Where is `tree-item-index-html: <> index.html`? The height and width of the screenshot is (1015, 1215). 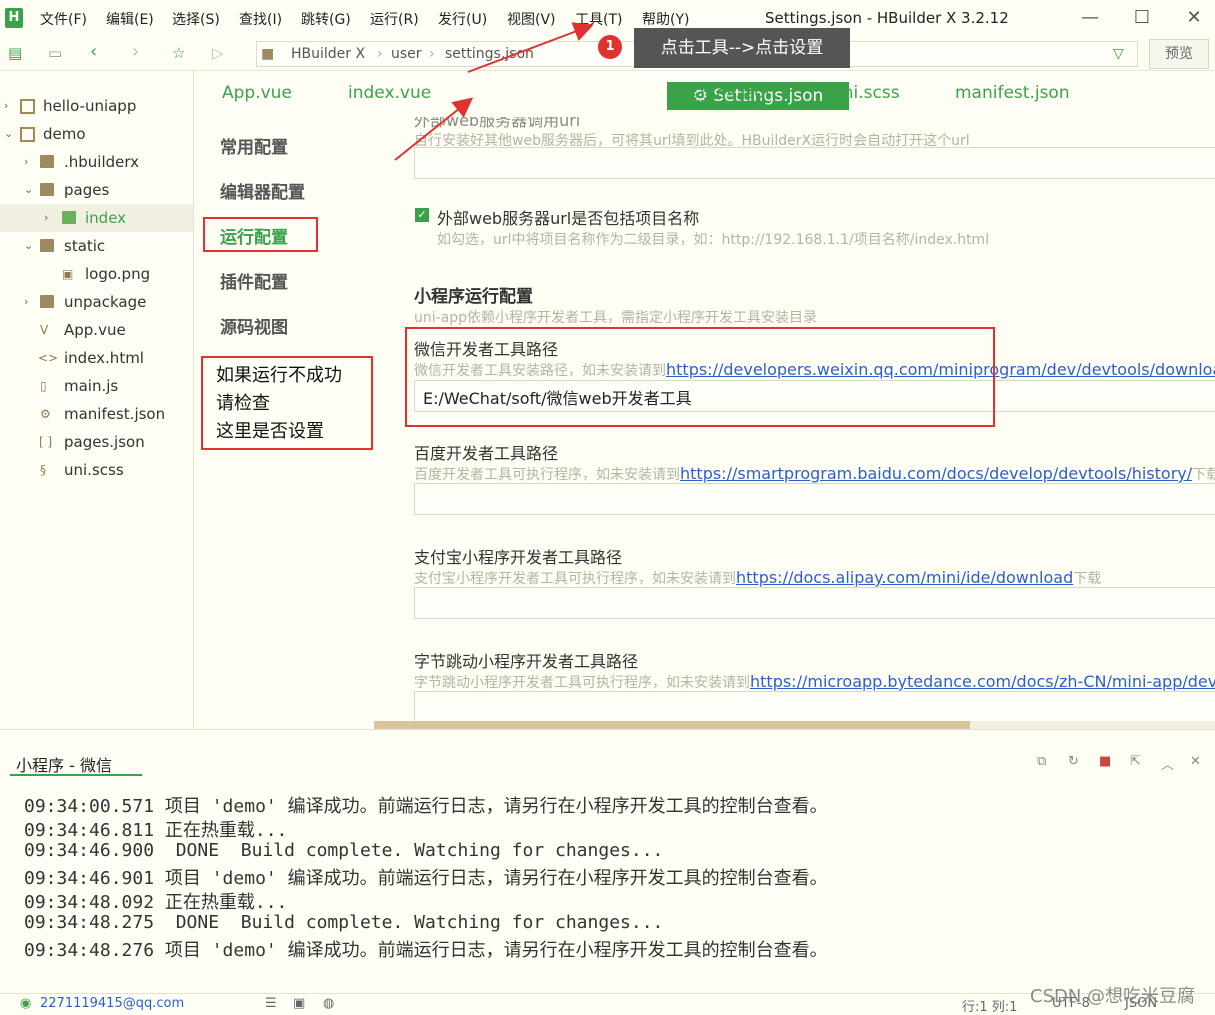
tree-item-index-html: <> index.html is located at coordinates (96, 358).